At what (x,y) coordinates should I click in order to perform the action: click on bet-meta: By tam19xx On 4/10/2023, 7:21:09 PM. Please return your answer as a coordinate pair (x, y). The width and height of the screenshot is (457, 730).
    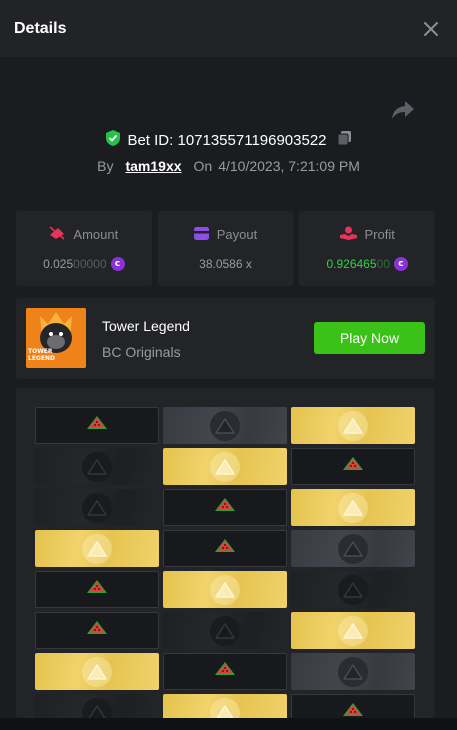
    Looking at the image, I should click on (228, 166).